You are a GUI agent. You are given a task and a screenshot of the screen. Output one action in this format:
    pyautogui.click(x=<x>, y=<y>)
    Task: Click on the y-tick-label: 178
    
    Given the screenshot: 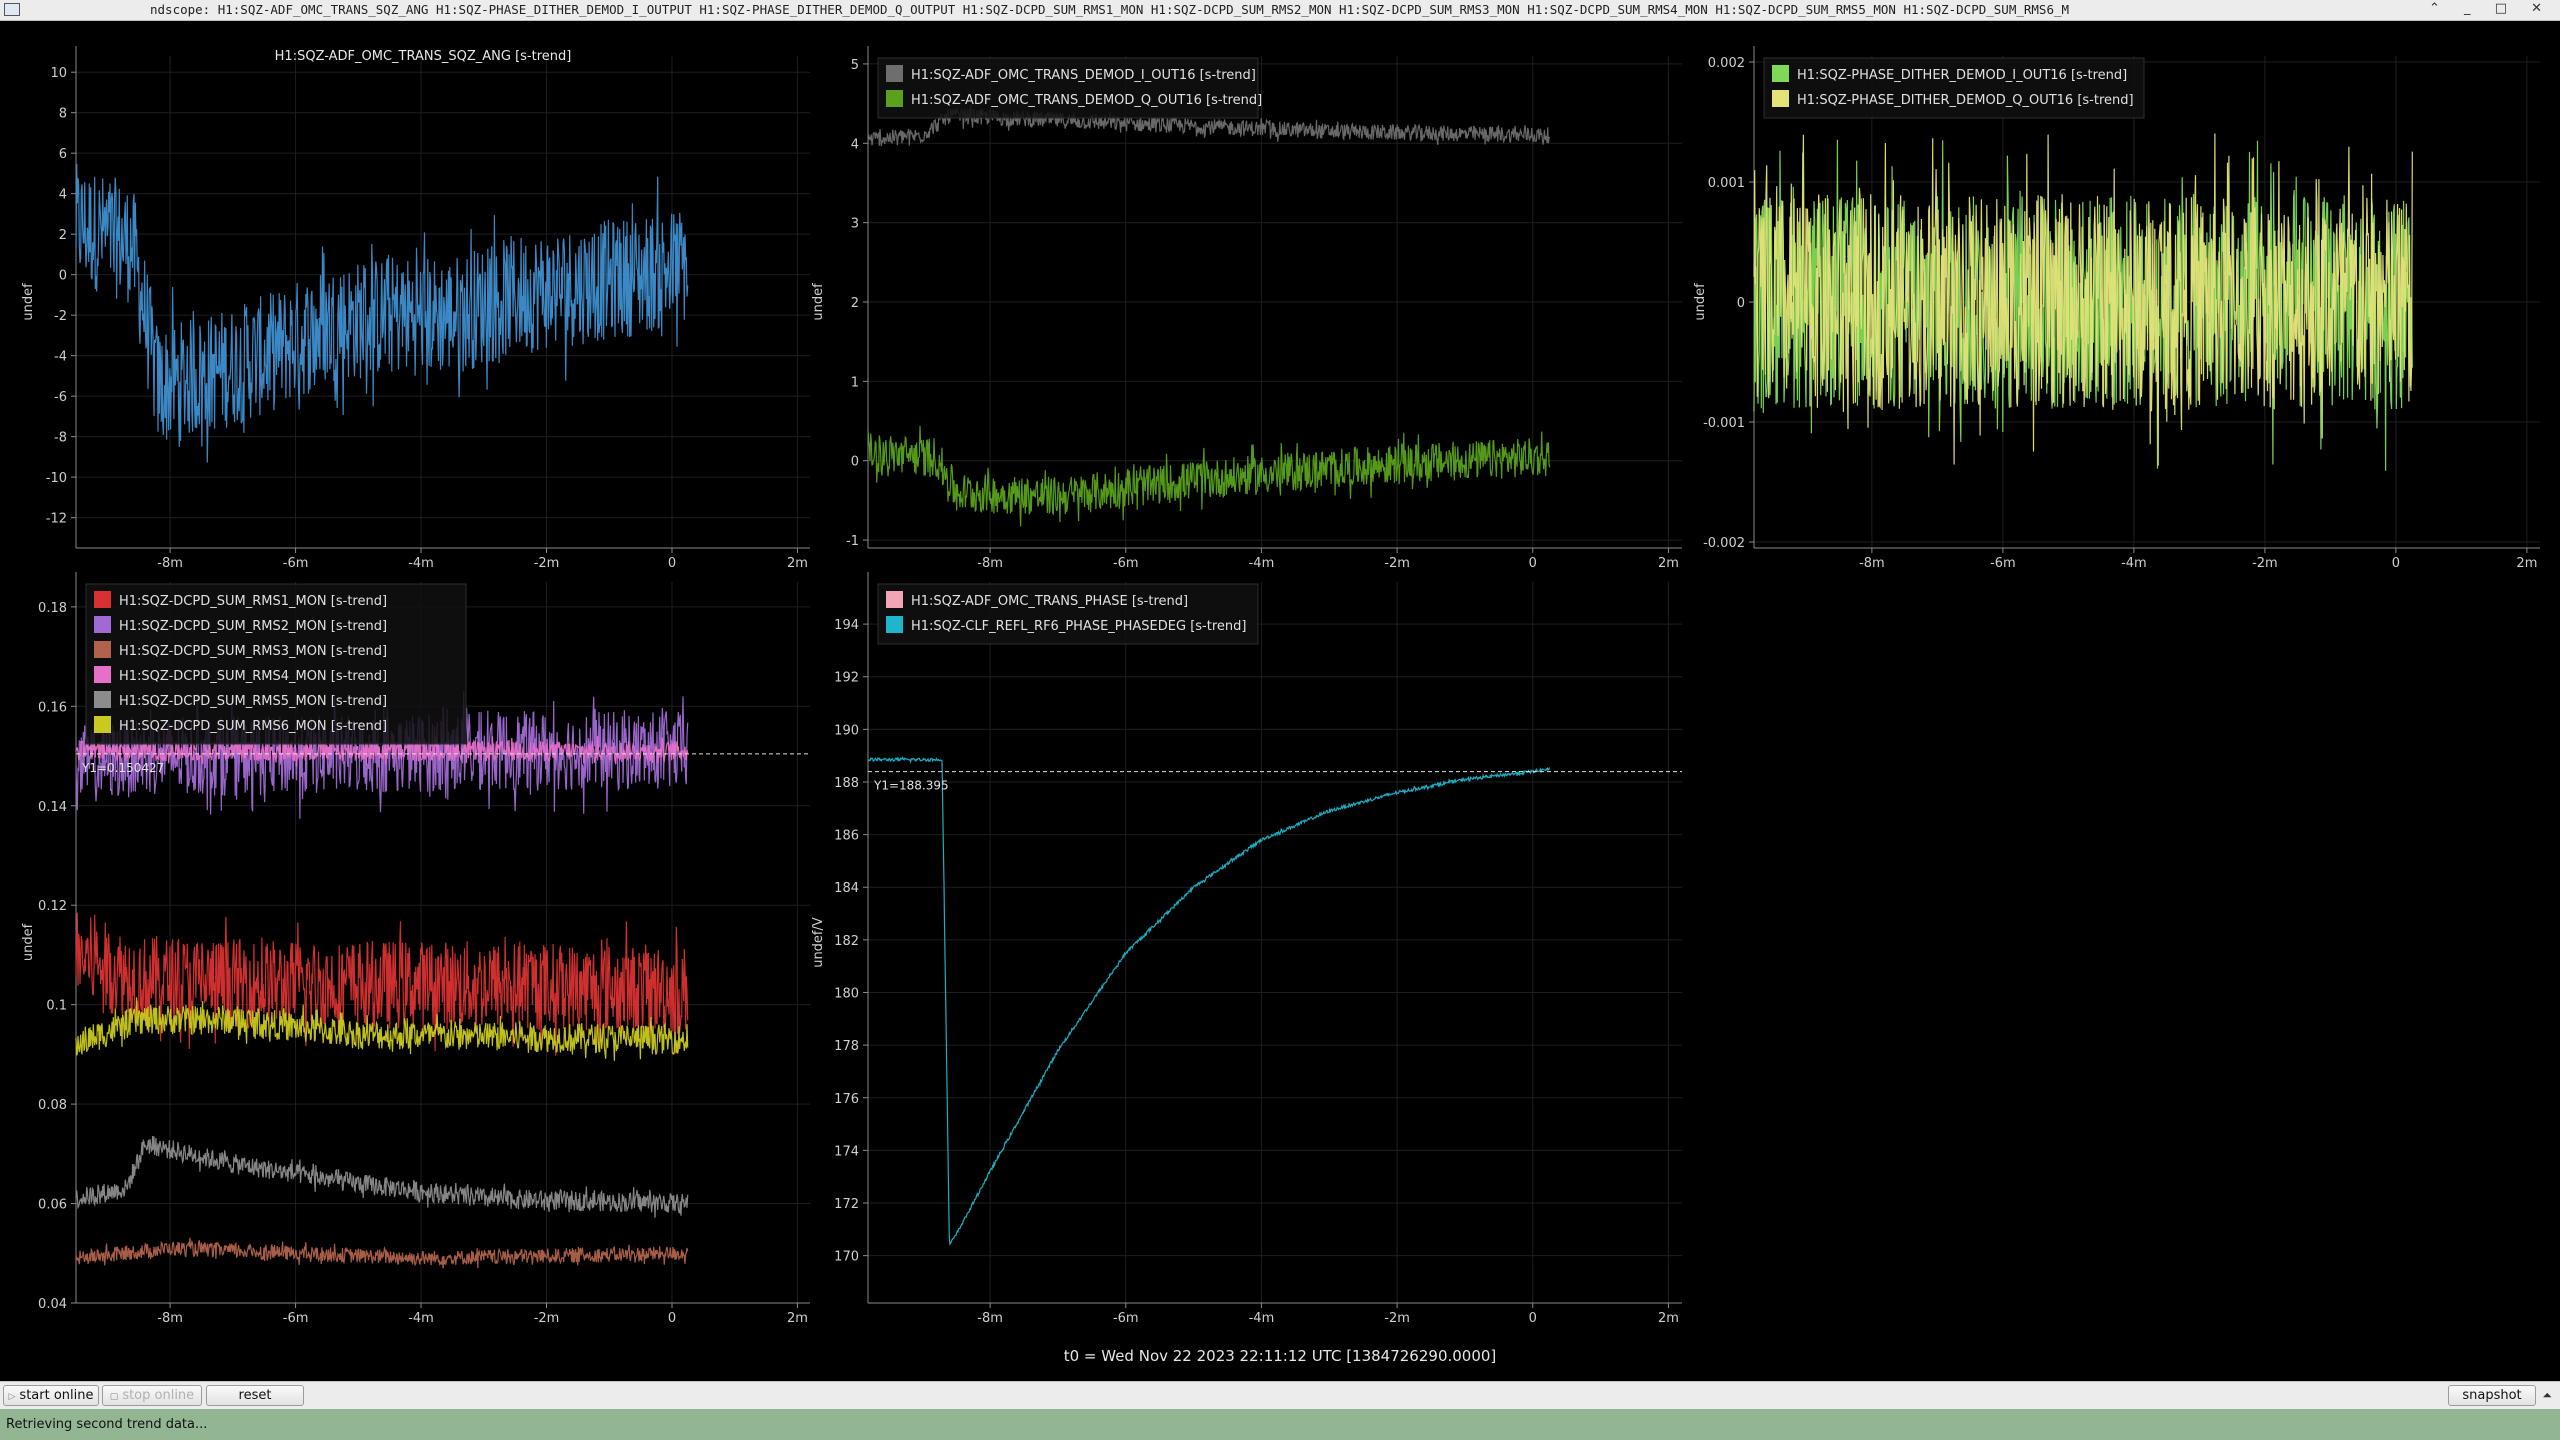 What is the action you would take?
    pyautogui.click(x=846, y=1046)
    